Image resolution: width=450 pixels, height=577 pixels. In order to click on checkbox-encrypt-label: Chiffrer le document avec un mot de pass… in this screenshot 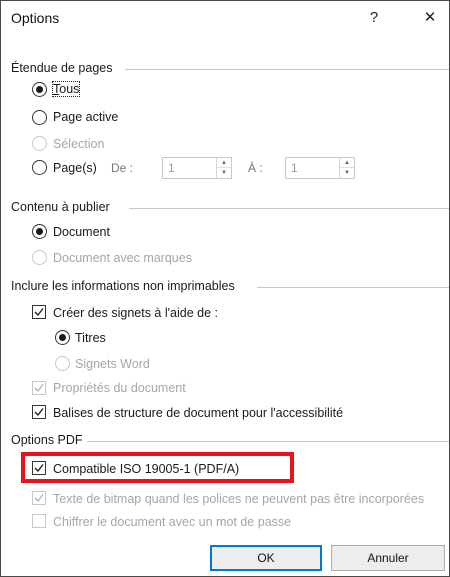, I will do `click(172, 522)`.